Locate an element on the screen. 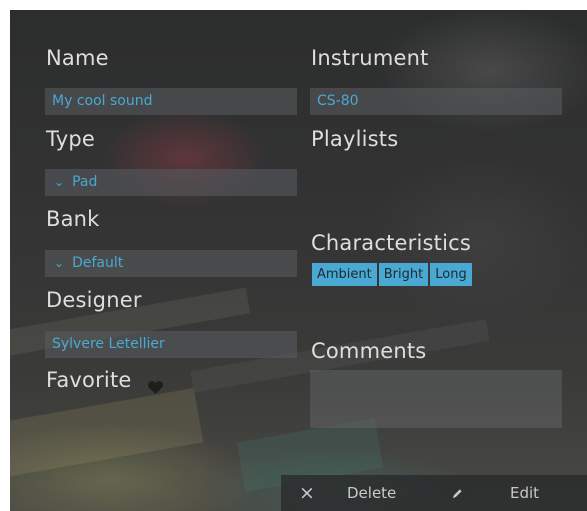  instrument-field: CS-80 is located at coordinates (436, 101).